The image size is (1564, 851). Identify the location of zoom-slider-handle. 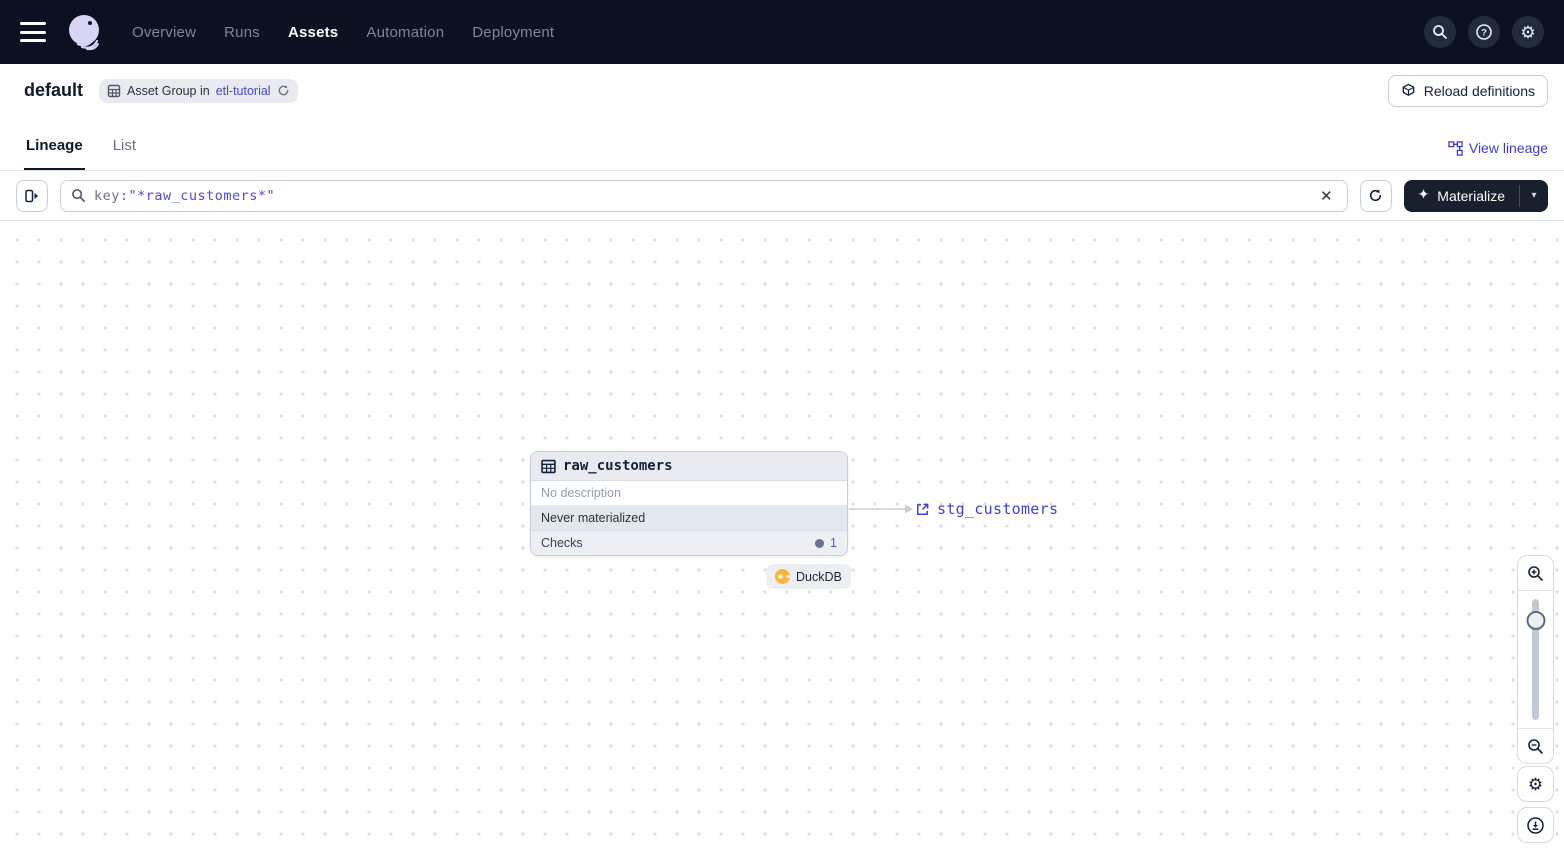
(1535, 620).